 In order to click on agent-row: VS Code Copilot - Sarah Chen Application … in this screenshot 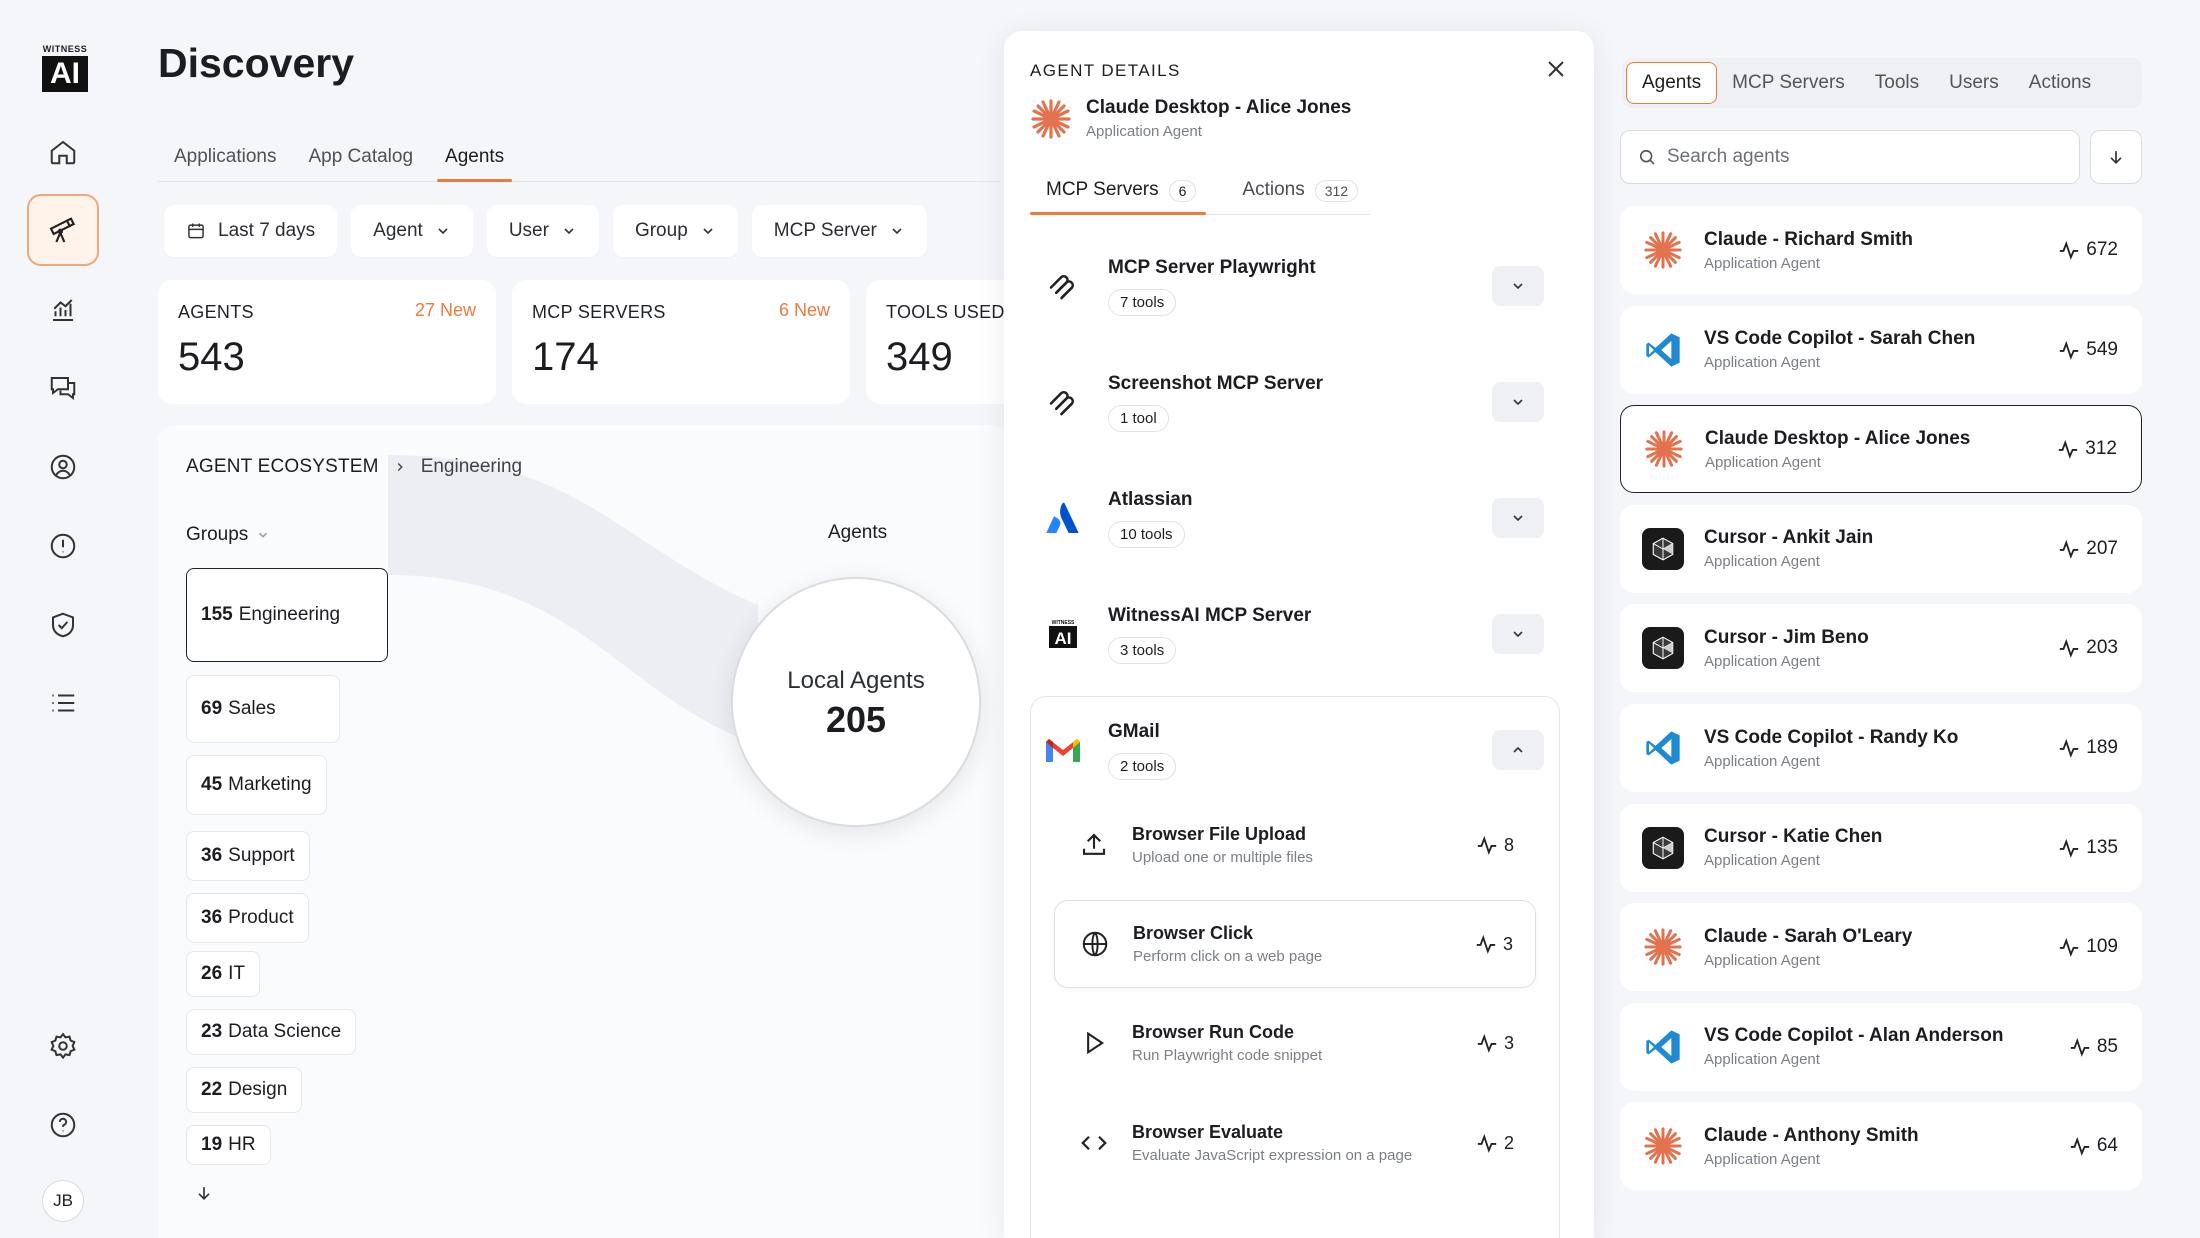, I will do `click(1881, 349)`.